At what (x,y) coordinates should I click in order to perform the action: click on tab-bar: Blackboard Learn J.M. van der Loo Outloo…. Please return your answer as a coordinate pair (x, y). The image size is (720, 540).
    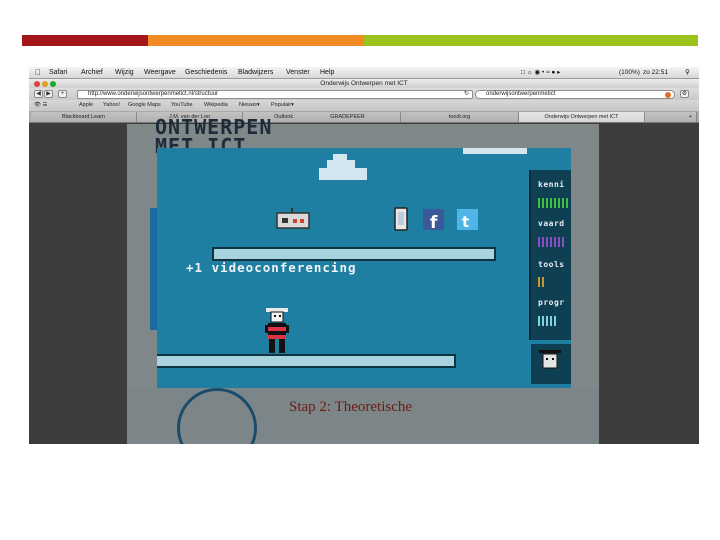
    Looking at the image, I should click on (364, 117).